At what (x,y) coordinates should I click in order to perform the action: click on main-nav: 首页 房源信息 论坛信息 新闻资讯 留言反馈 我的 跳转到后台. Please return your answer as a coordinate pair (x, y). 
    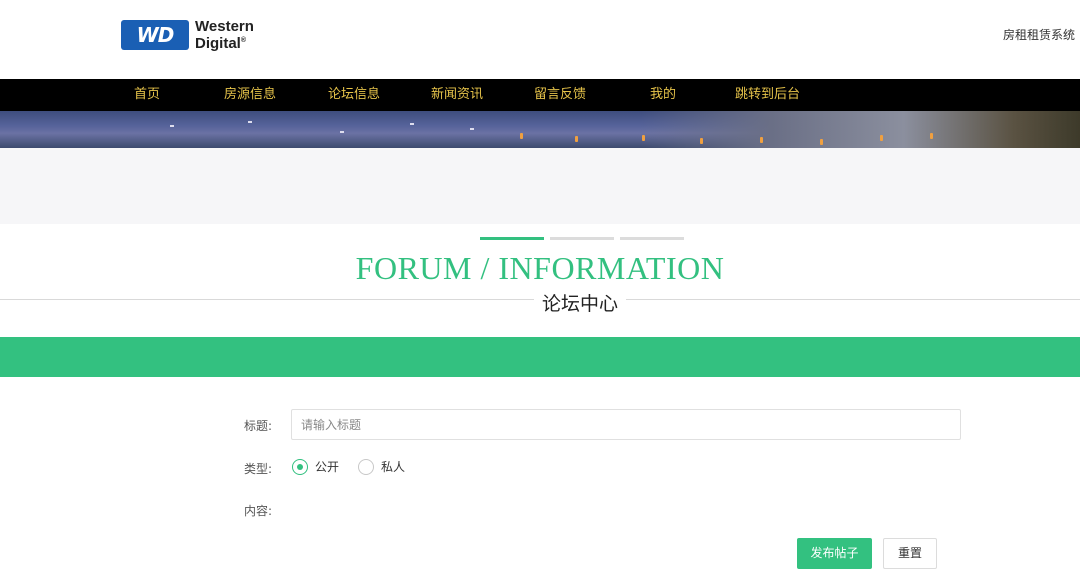
    Looking at the image, I should click on (540, 95).